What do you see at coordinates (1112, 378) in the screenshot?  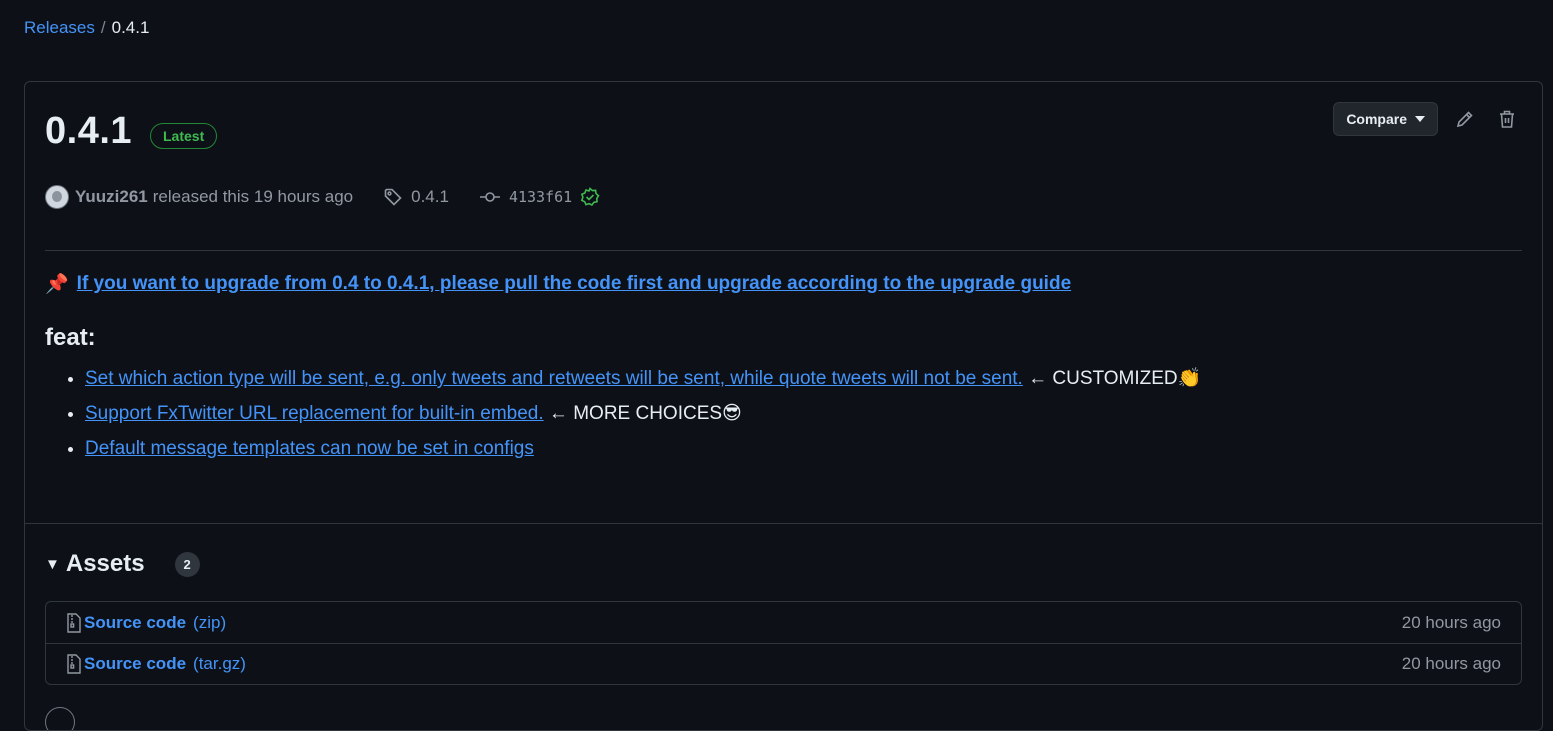 I see `feature-suffix: ← CUSTOMIZED👏` at bounding box center [1112, 378].